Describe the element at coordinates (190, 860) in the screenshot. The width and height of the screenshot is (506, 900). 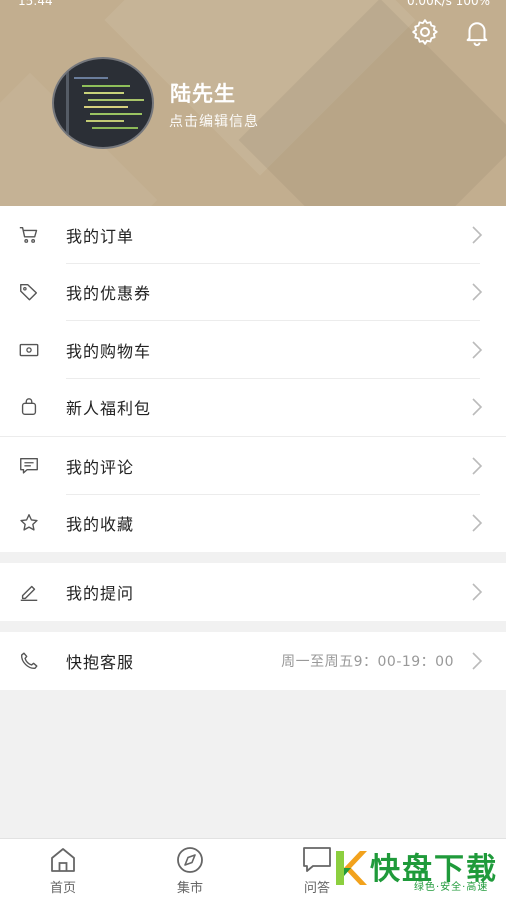
I see `compass-icon` at that location.